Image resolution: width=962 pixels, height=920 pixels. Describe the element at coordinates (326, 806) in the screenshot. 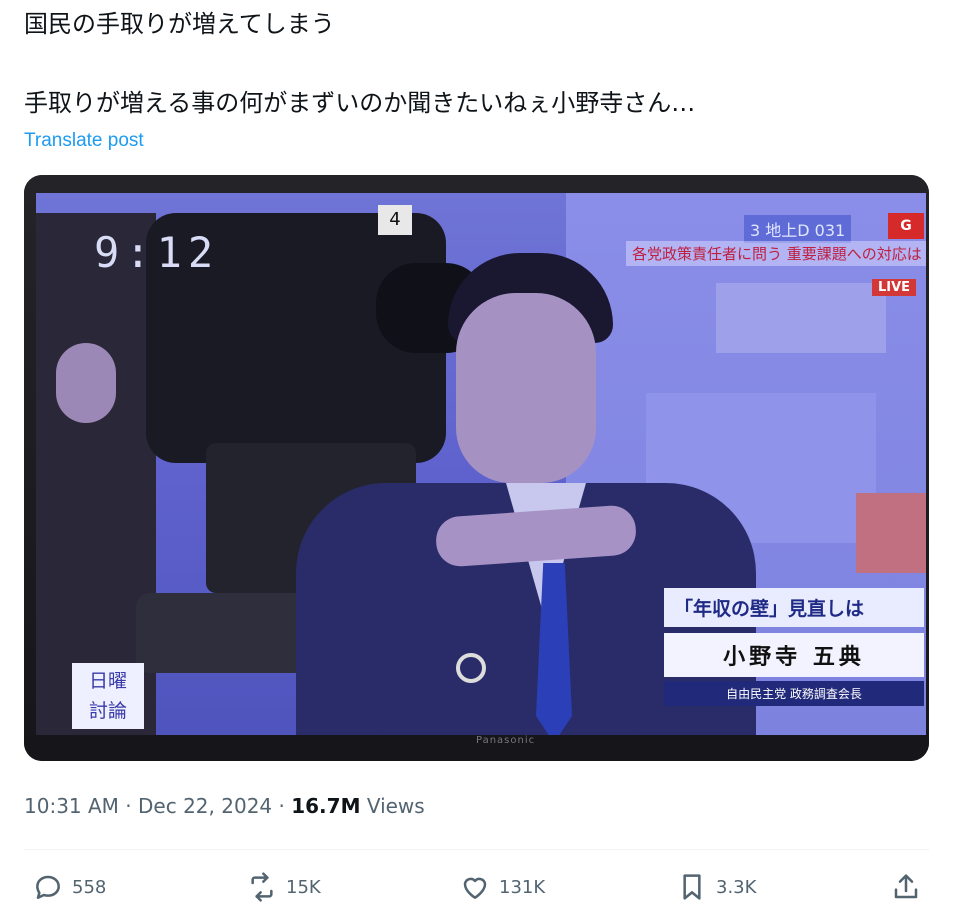

I see `views-count: 16.7M` at that location.